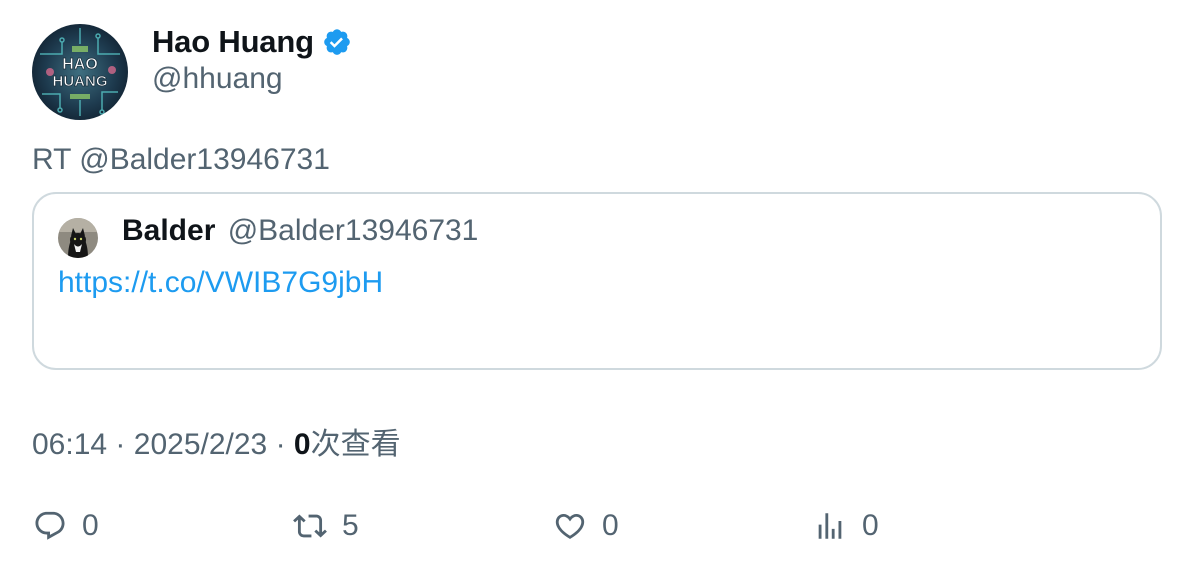 This screenshot has height=572, width=1196. I want to click on tweet-time: 06:14, so click(69, 444).